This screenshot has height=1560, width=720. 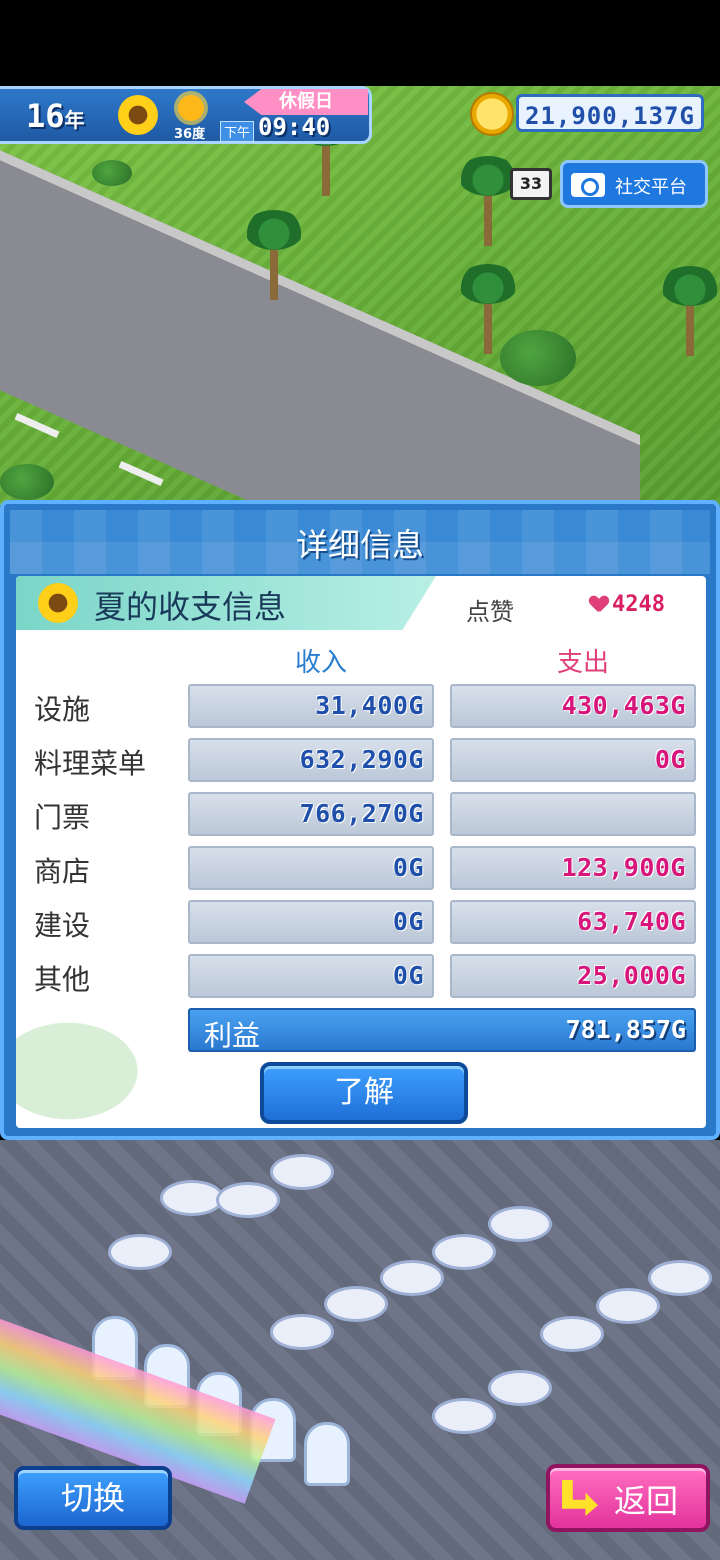 I want to click on social-platform-label: 社交平台, so click(x=651, y=187).